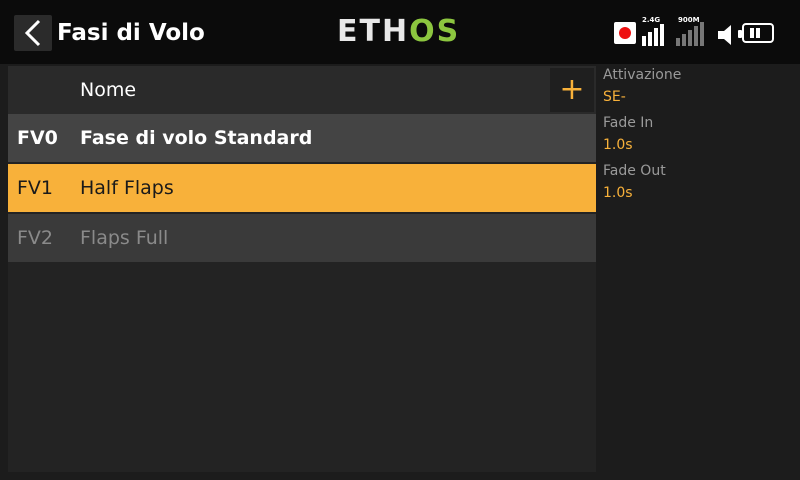 The width and height of the screenshot is (800, 480). Describe the element at coordinates (625, 33) in the screenshot. I see `record-icon` at that location.